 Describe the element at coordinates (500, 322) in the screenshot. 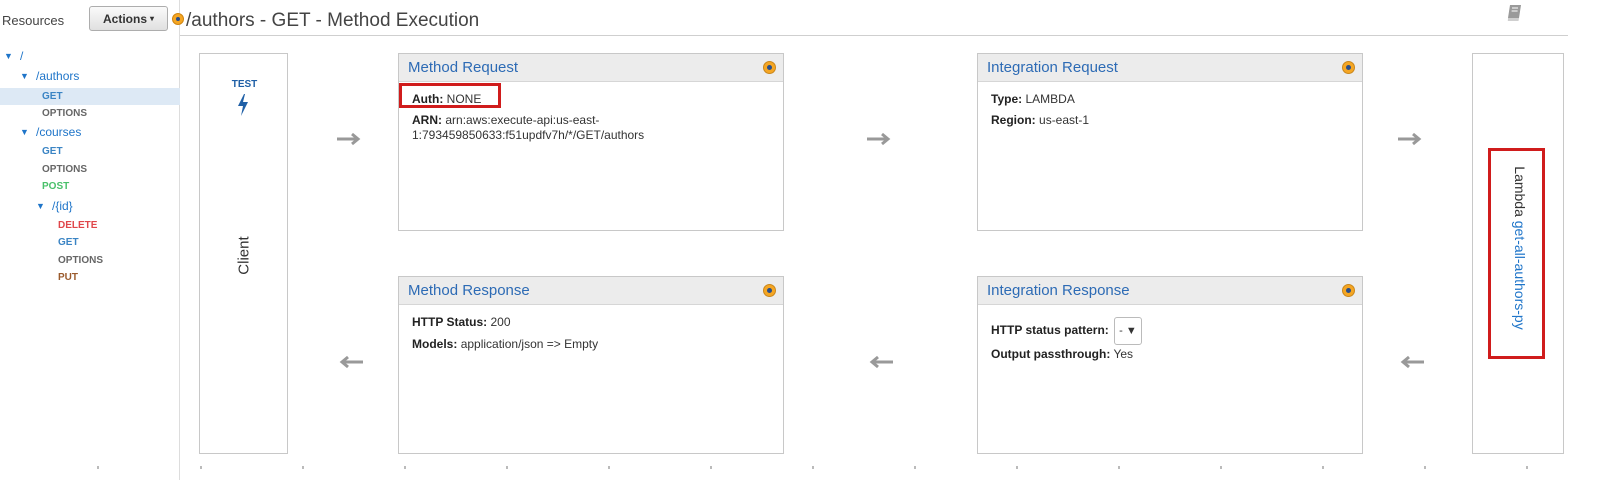

I see `http-status-value: 200` at that location.